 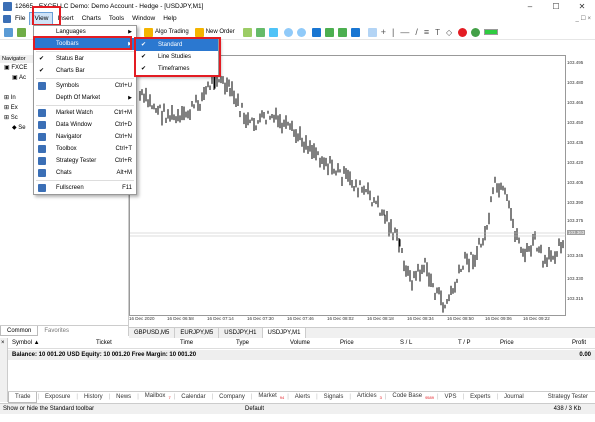 I want to click on vertical-line-icon: |, so click(x=393, y=32).